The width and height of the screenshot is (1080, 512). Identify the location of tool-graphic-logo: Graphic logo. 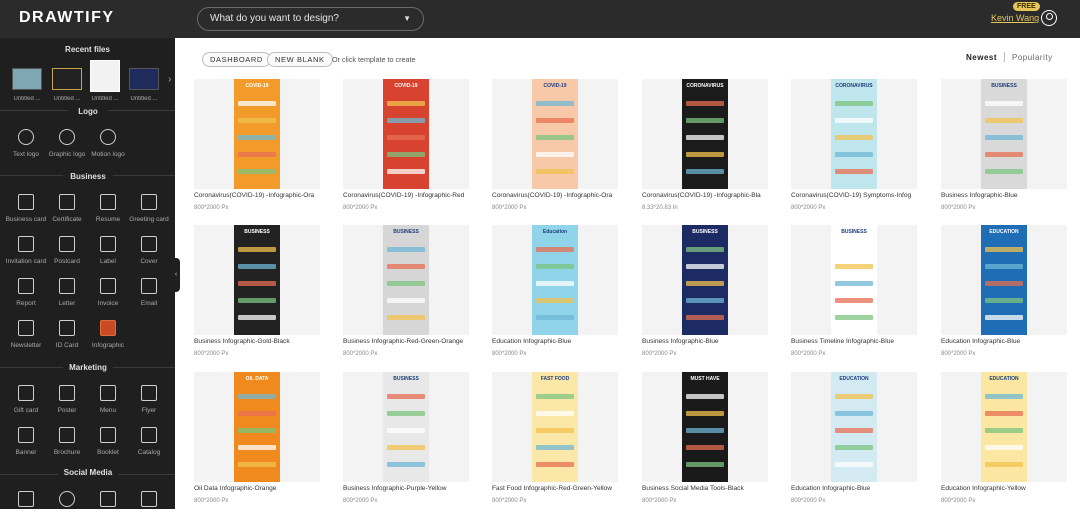
(67, 149).